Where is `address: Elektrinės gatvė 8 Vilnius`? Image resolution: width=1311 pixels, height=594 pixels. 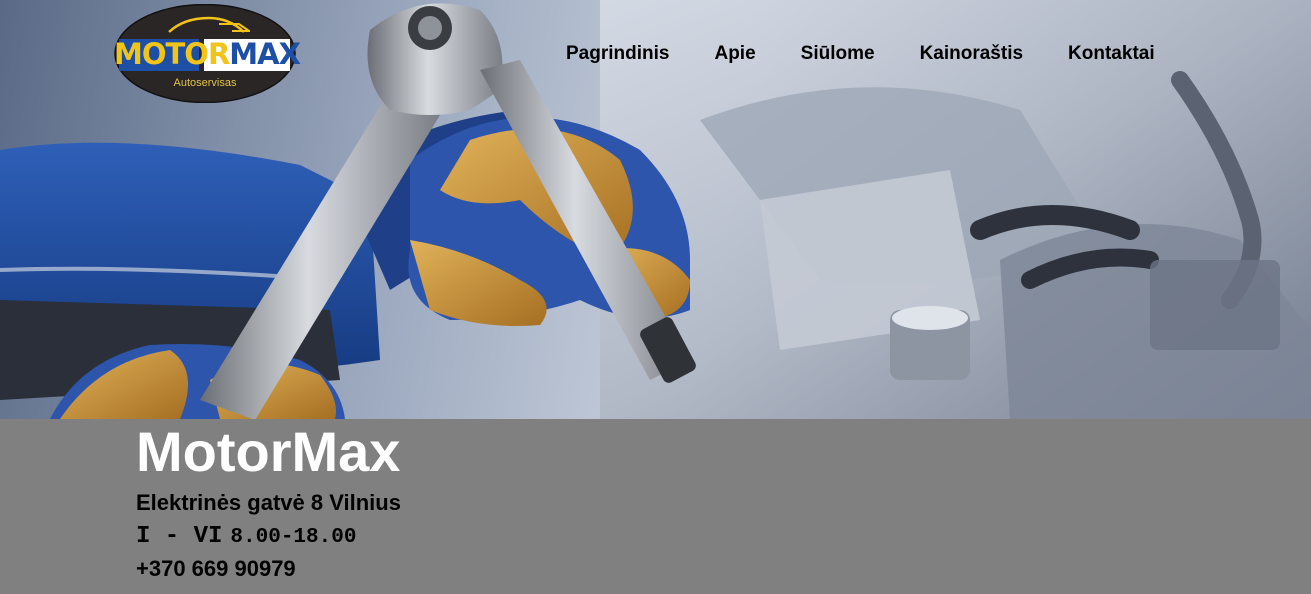 address: Elektrinės gatvė 8 Vilnius is located at coordinates (268, 502).